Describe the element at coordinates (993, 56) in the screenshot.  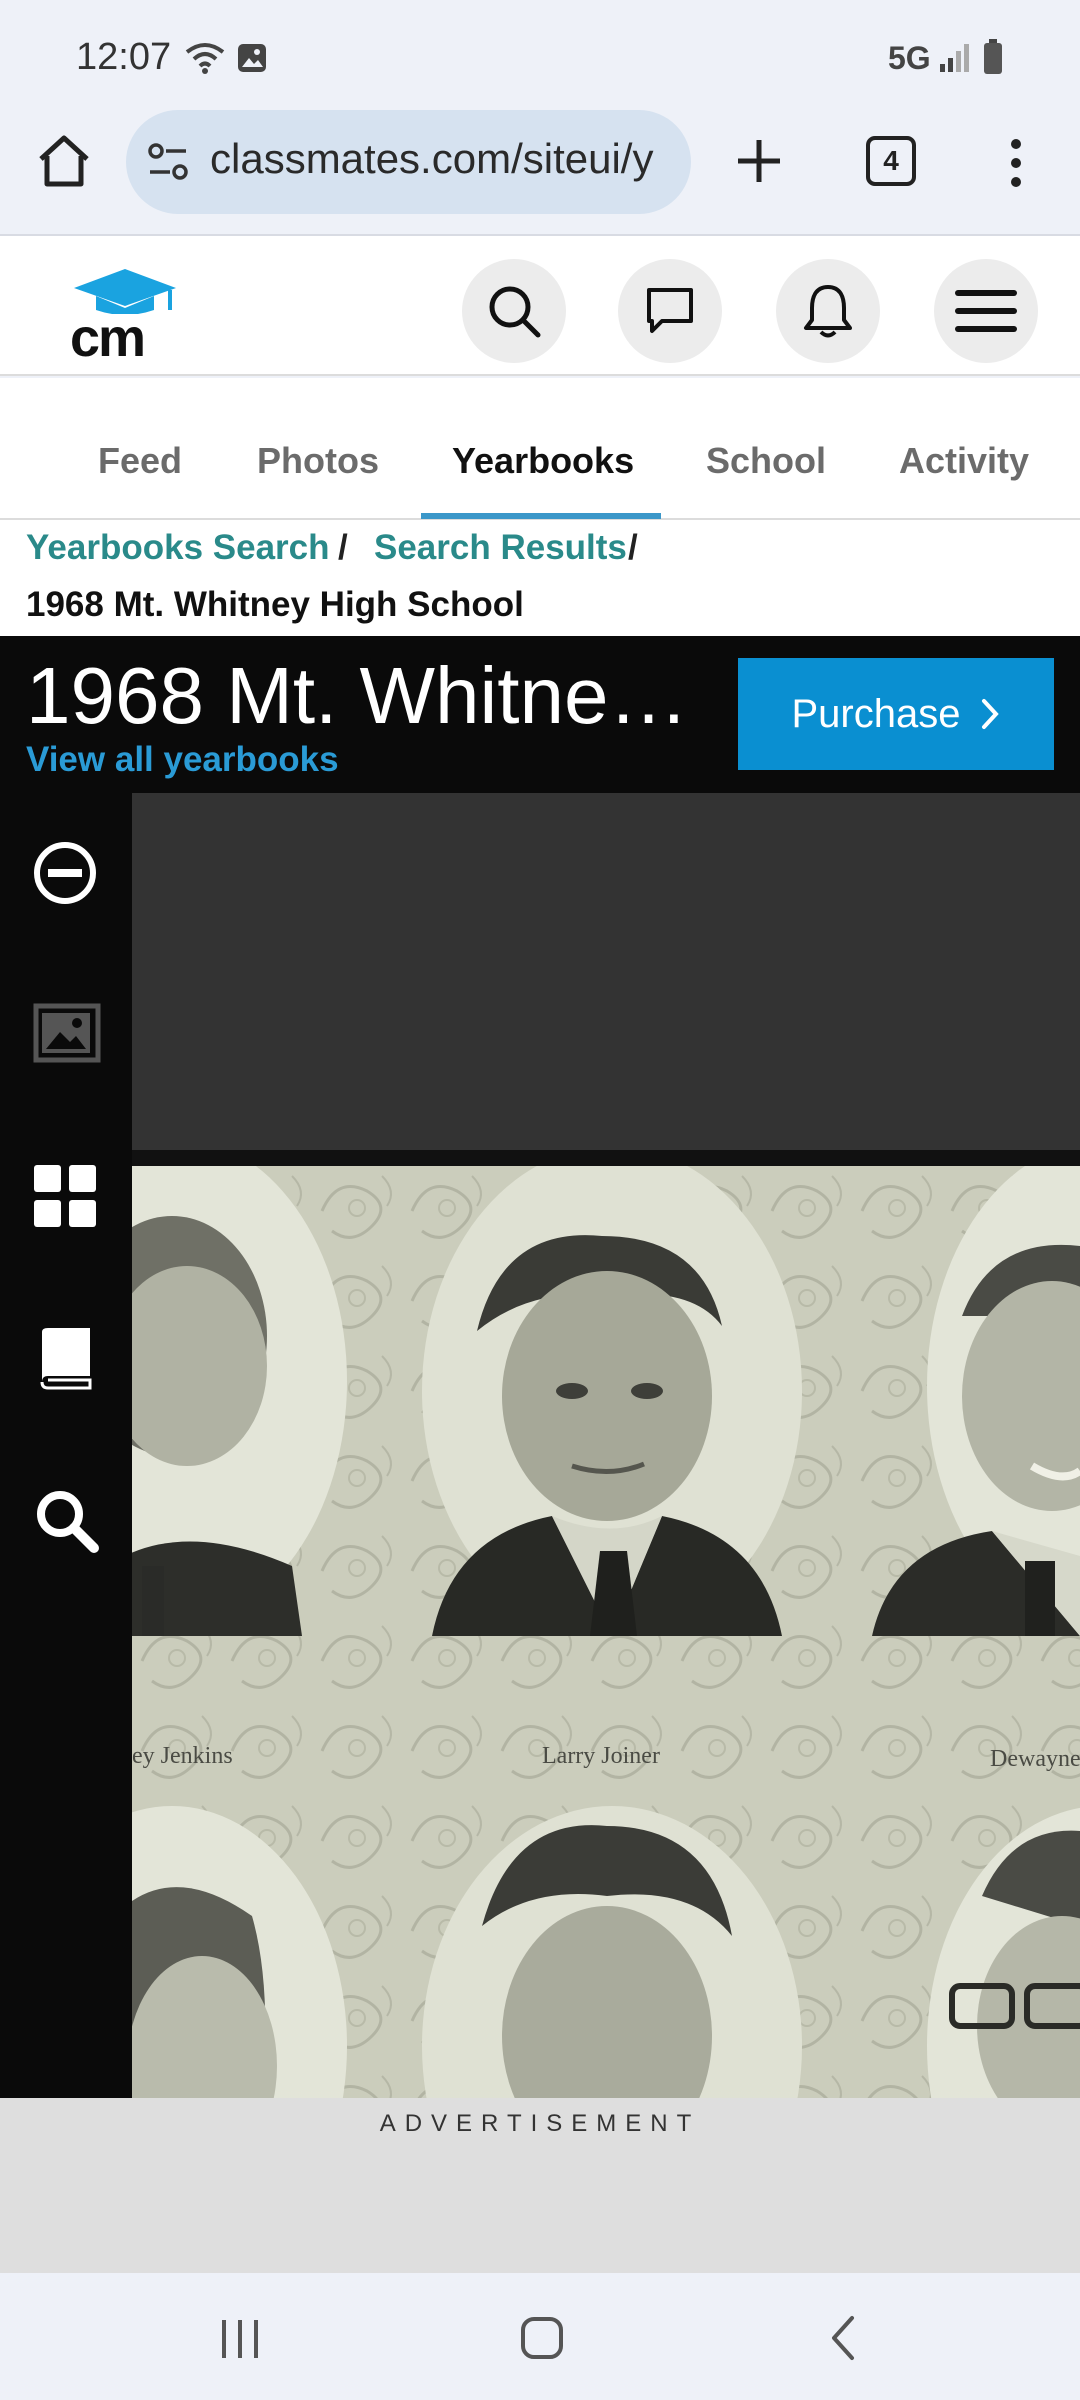
I see `battery-icon` at that location.